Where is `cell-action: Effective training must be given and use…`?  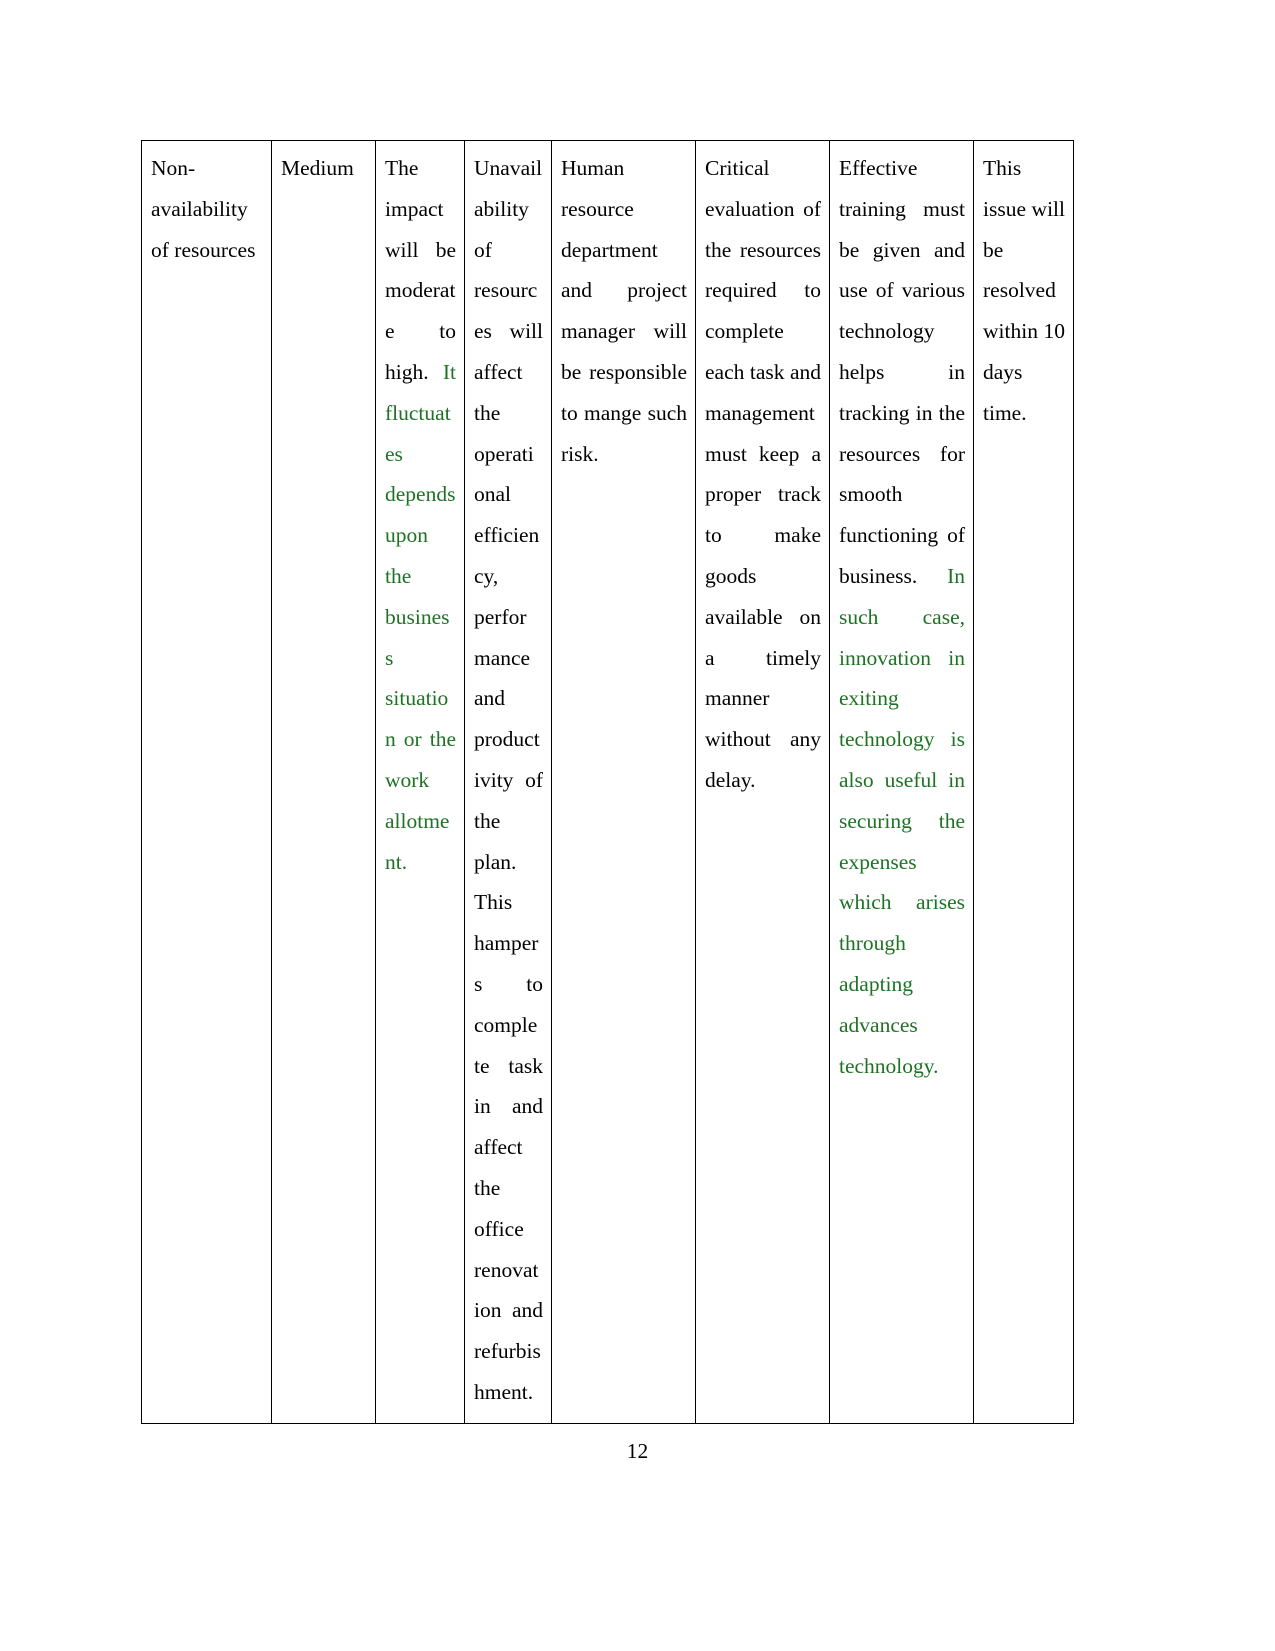 cell-action: Effective training must be given and use… is located at coordinates (901, 782).